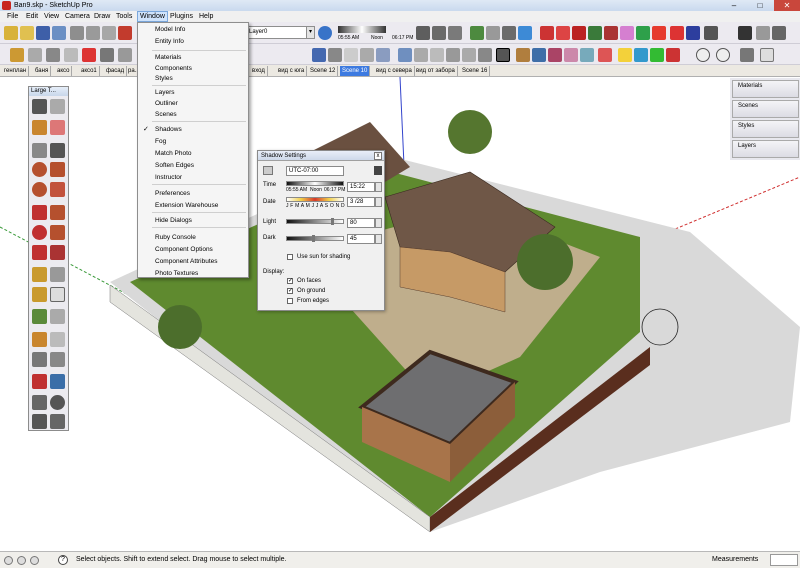 The width and height of the screenshot is (800, 568). What do you see at coordinates (39, 402) in the screenshot?
I see `position-camera-2-icon` at bounding box center [39, 402].